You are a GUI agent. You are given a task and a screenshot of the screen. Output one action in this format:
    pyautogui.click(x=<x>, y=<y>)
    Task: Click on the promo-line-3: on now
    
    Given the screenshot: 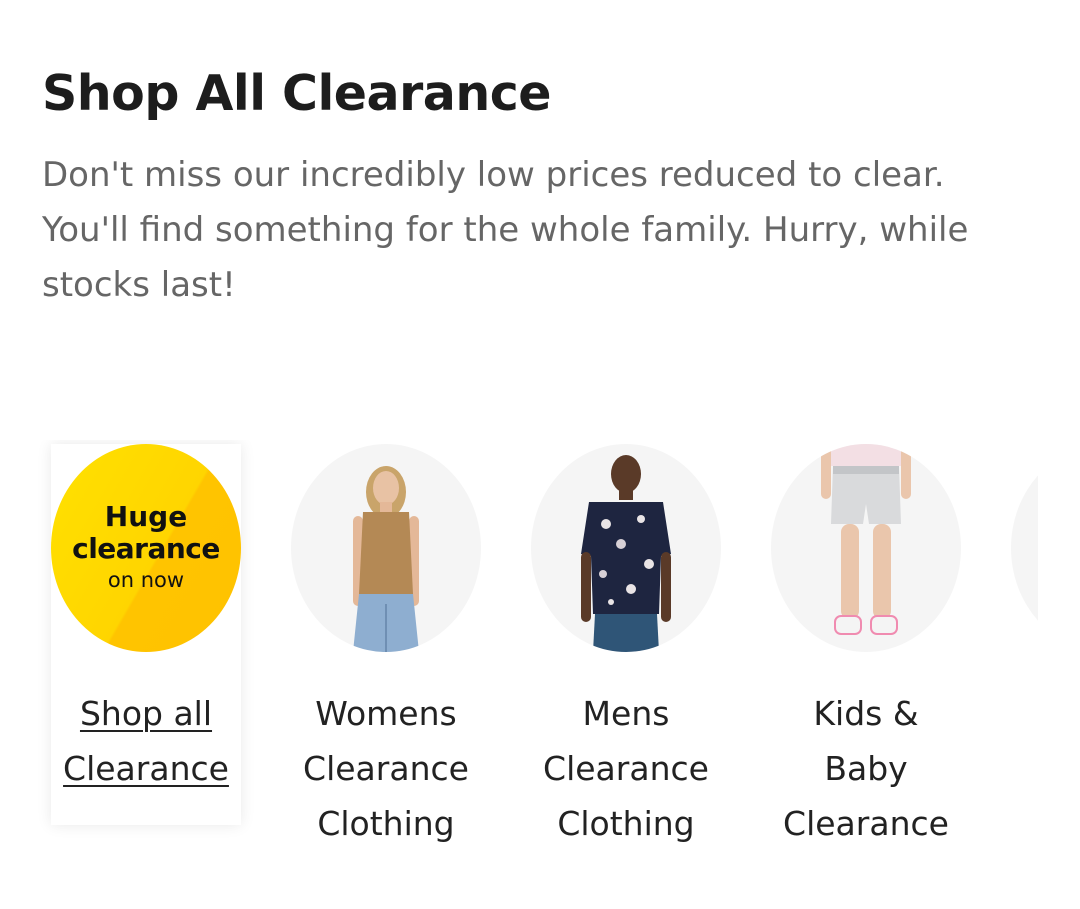 What is the action you would take?
    pyautogui.click(x=146, y=580)
    